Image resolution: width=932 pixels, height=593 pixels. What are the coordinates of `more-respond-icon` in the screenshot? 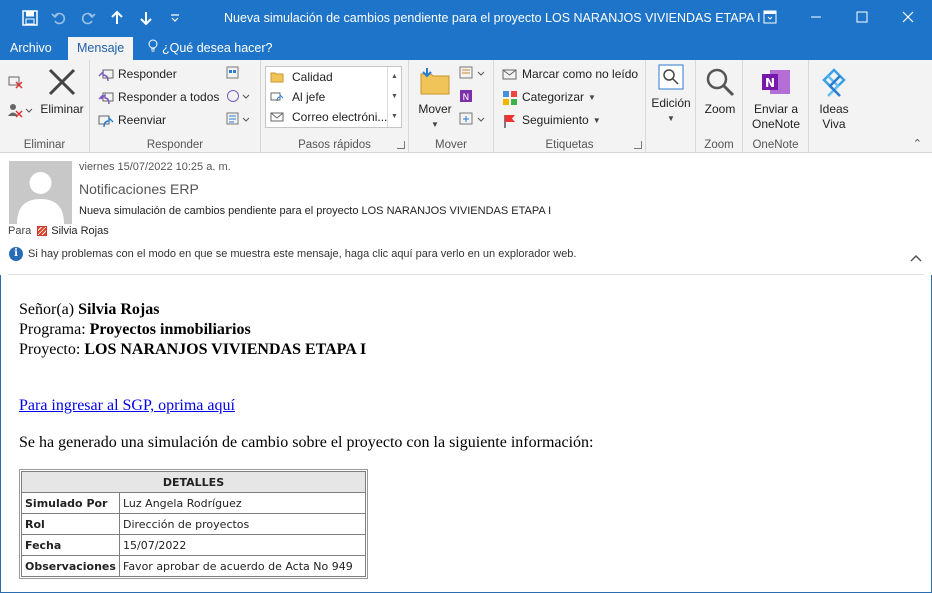 It's located at (238, 120).